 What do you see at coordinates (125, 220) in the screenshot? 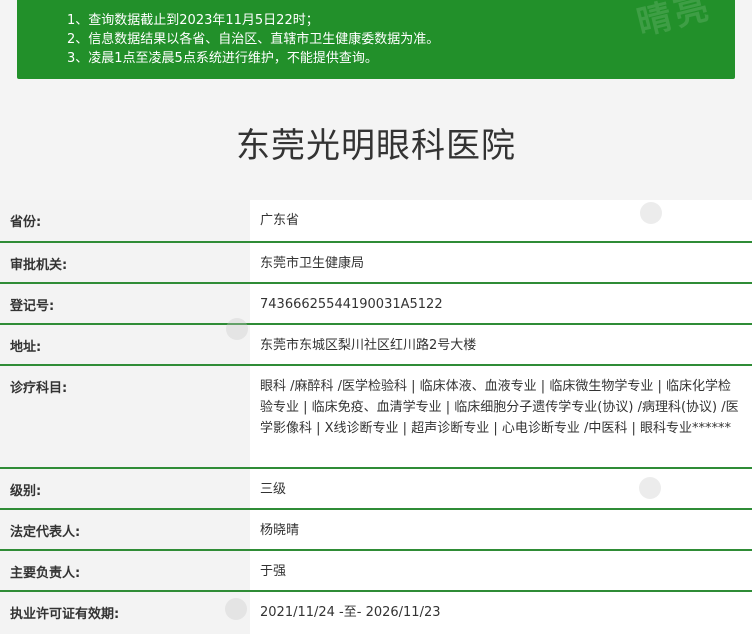
I see `label-province: 省份:` at bounding box center [125, 220].